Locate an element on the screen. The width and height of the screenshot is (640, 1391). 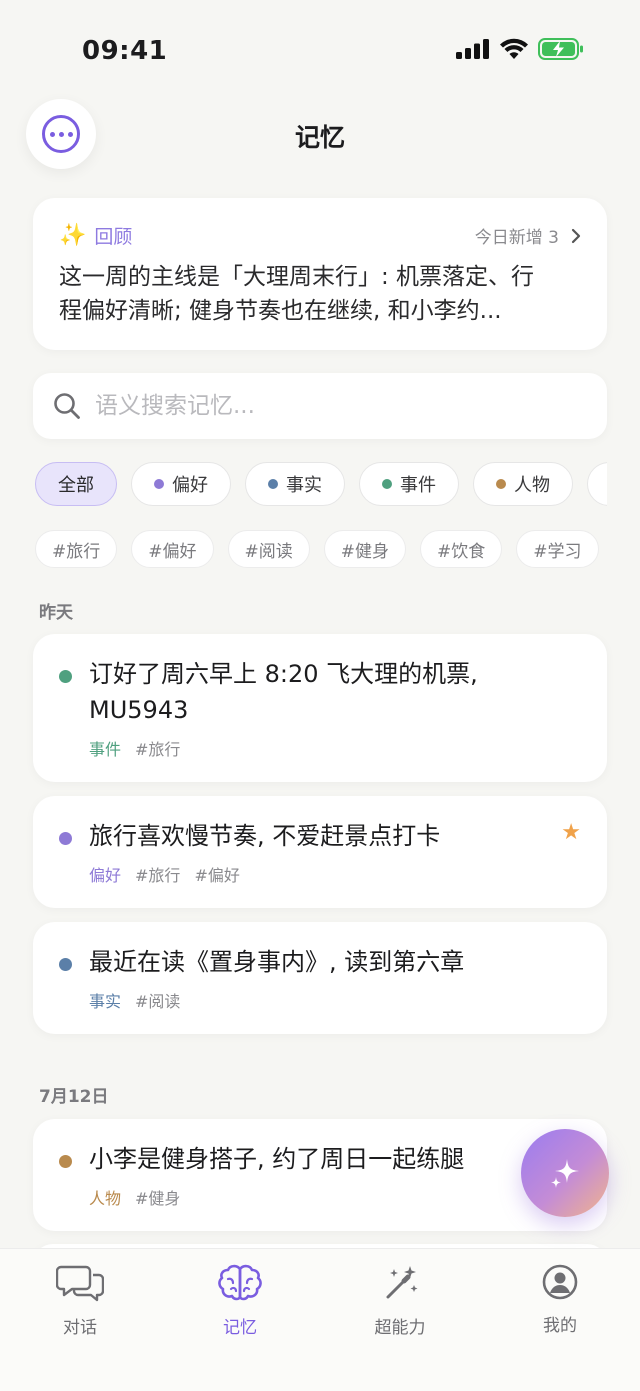
tag-chip: #学习 is located at coordinates (557, 549).